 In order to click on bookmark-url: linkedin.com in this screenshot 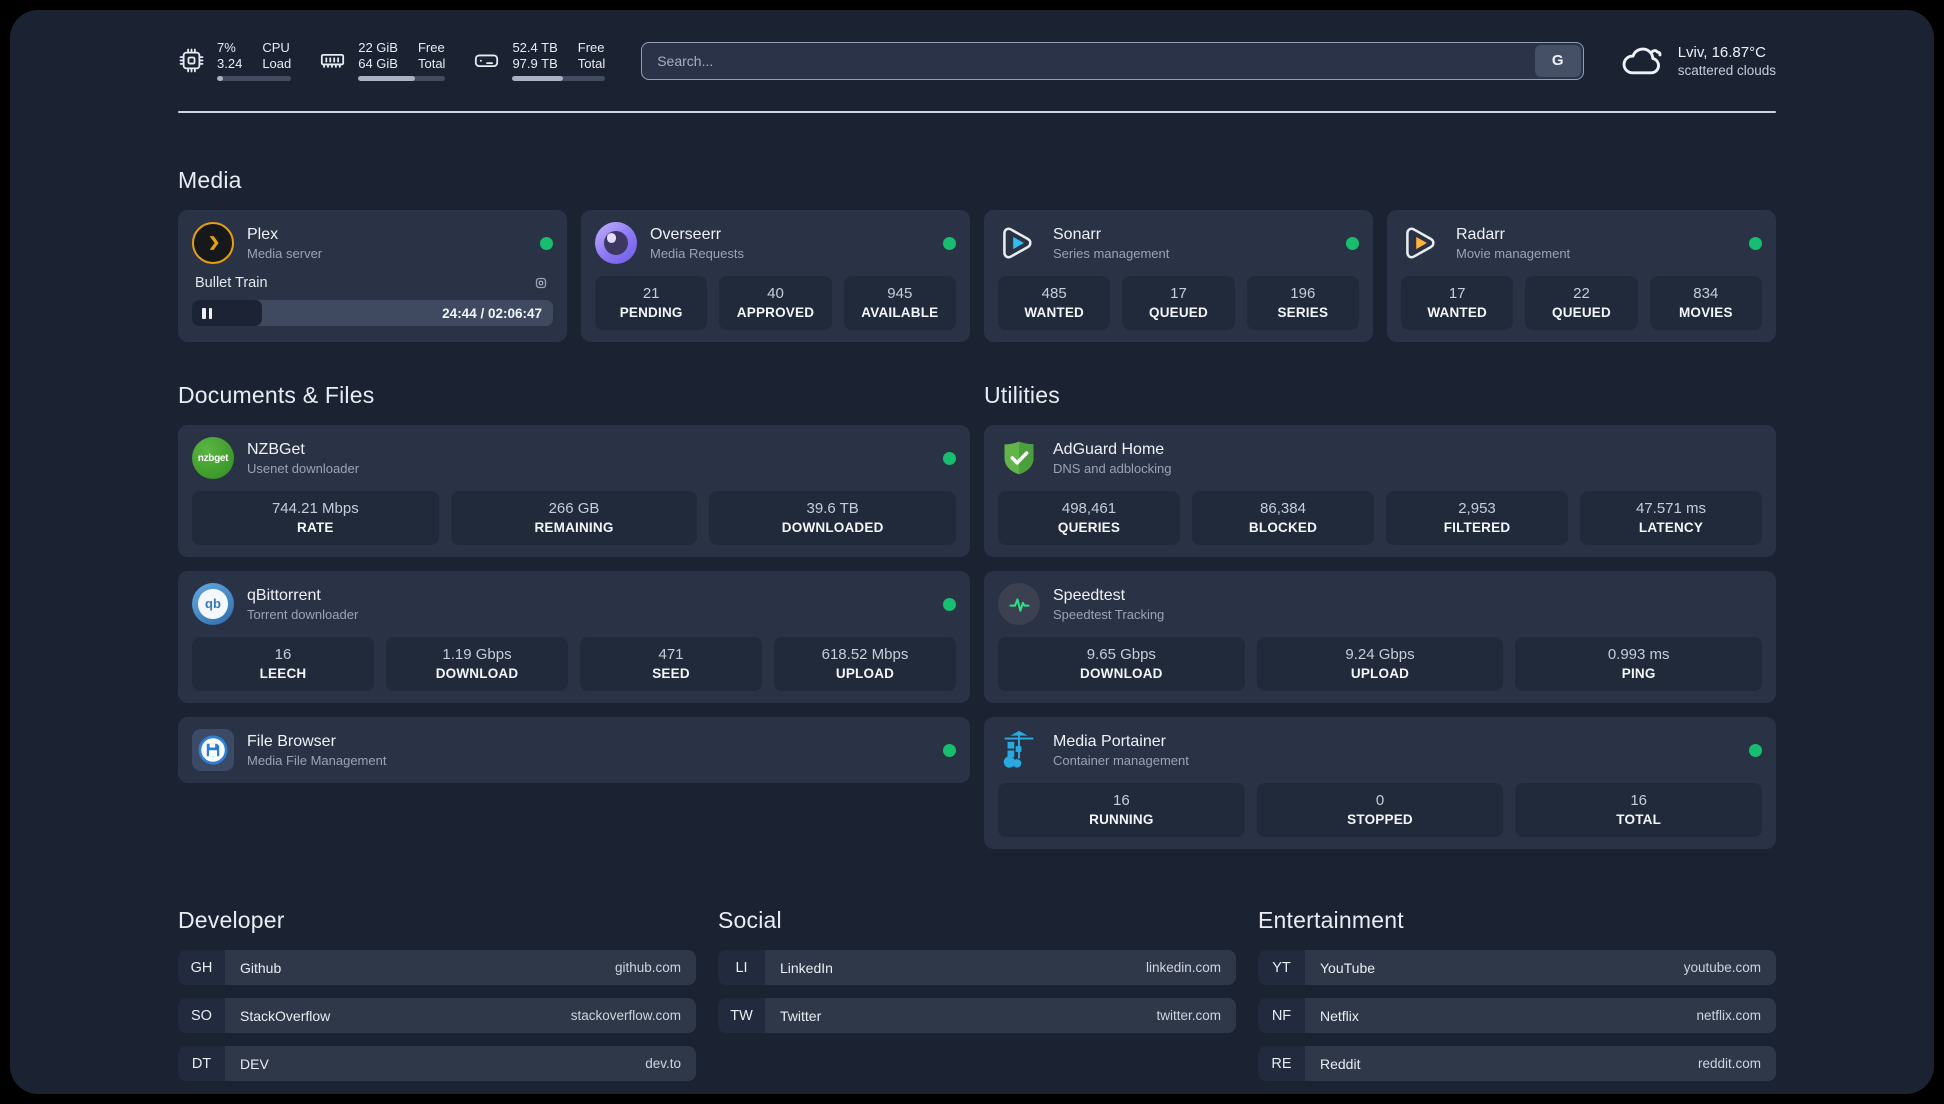, I will do `click(1183, 967)`.